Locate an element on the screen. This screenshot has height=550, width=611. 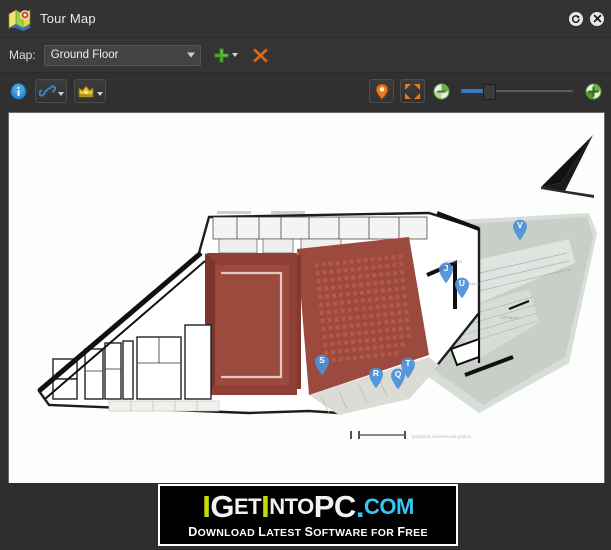
tagline-3: OFTWARE FOR is located at coordinates (355, 533).